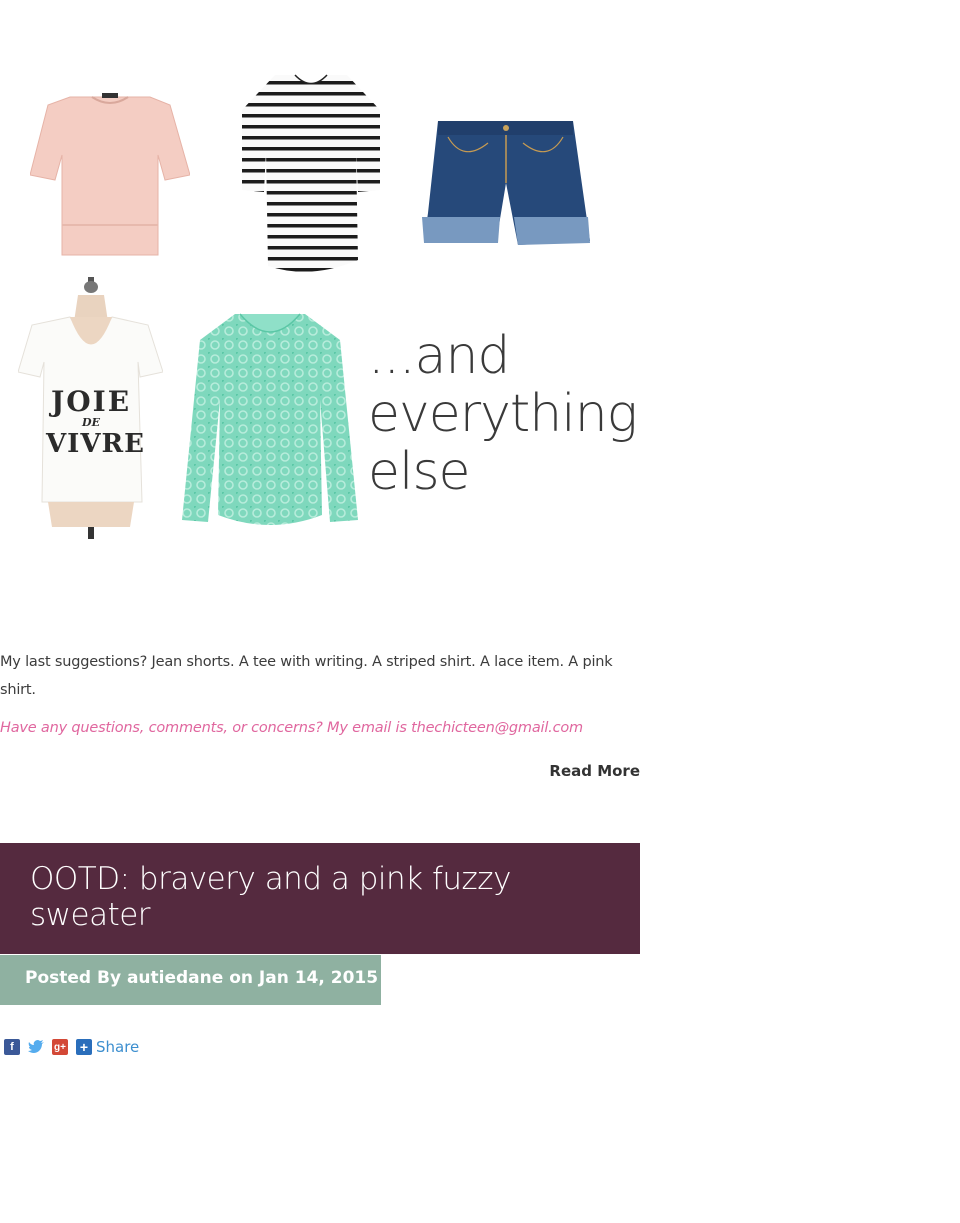 The height and width of the screenshot is (1223, 960). What do you see at coordinates (71, 1047) in the screenshot?
I see `share-bar: f g+ + Share` at bounding box center [71, 1047].